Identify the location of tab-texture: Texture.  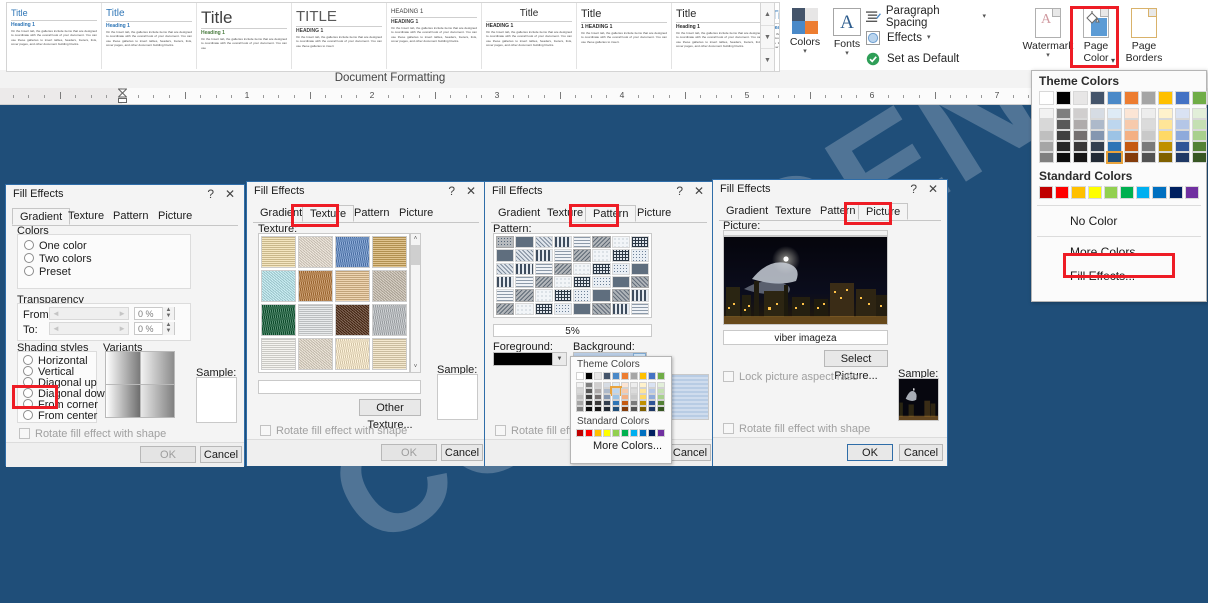
(793, 211).